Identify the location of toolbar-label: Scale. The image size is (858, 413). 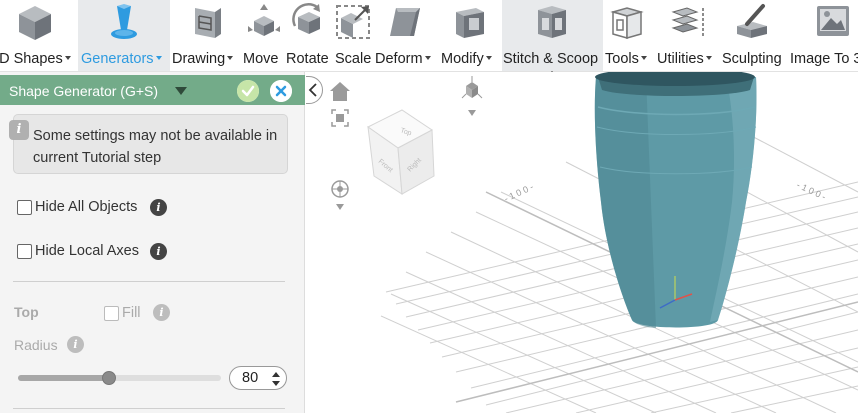
(353, 59).